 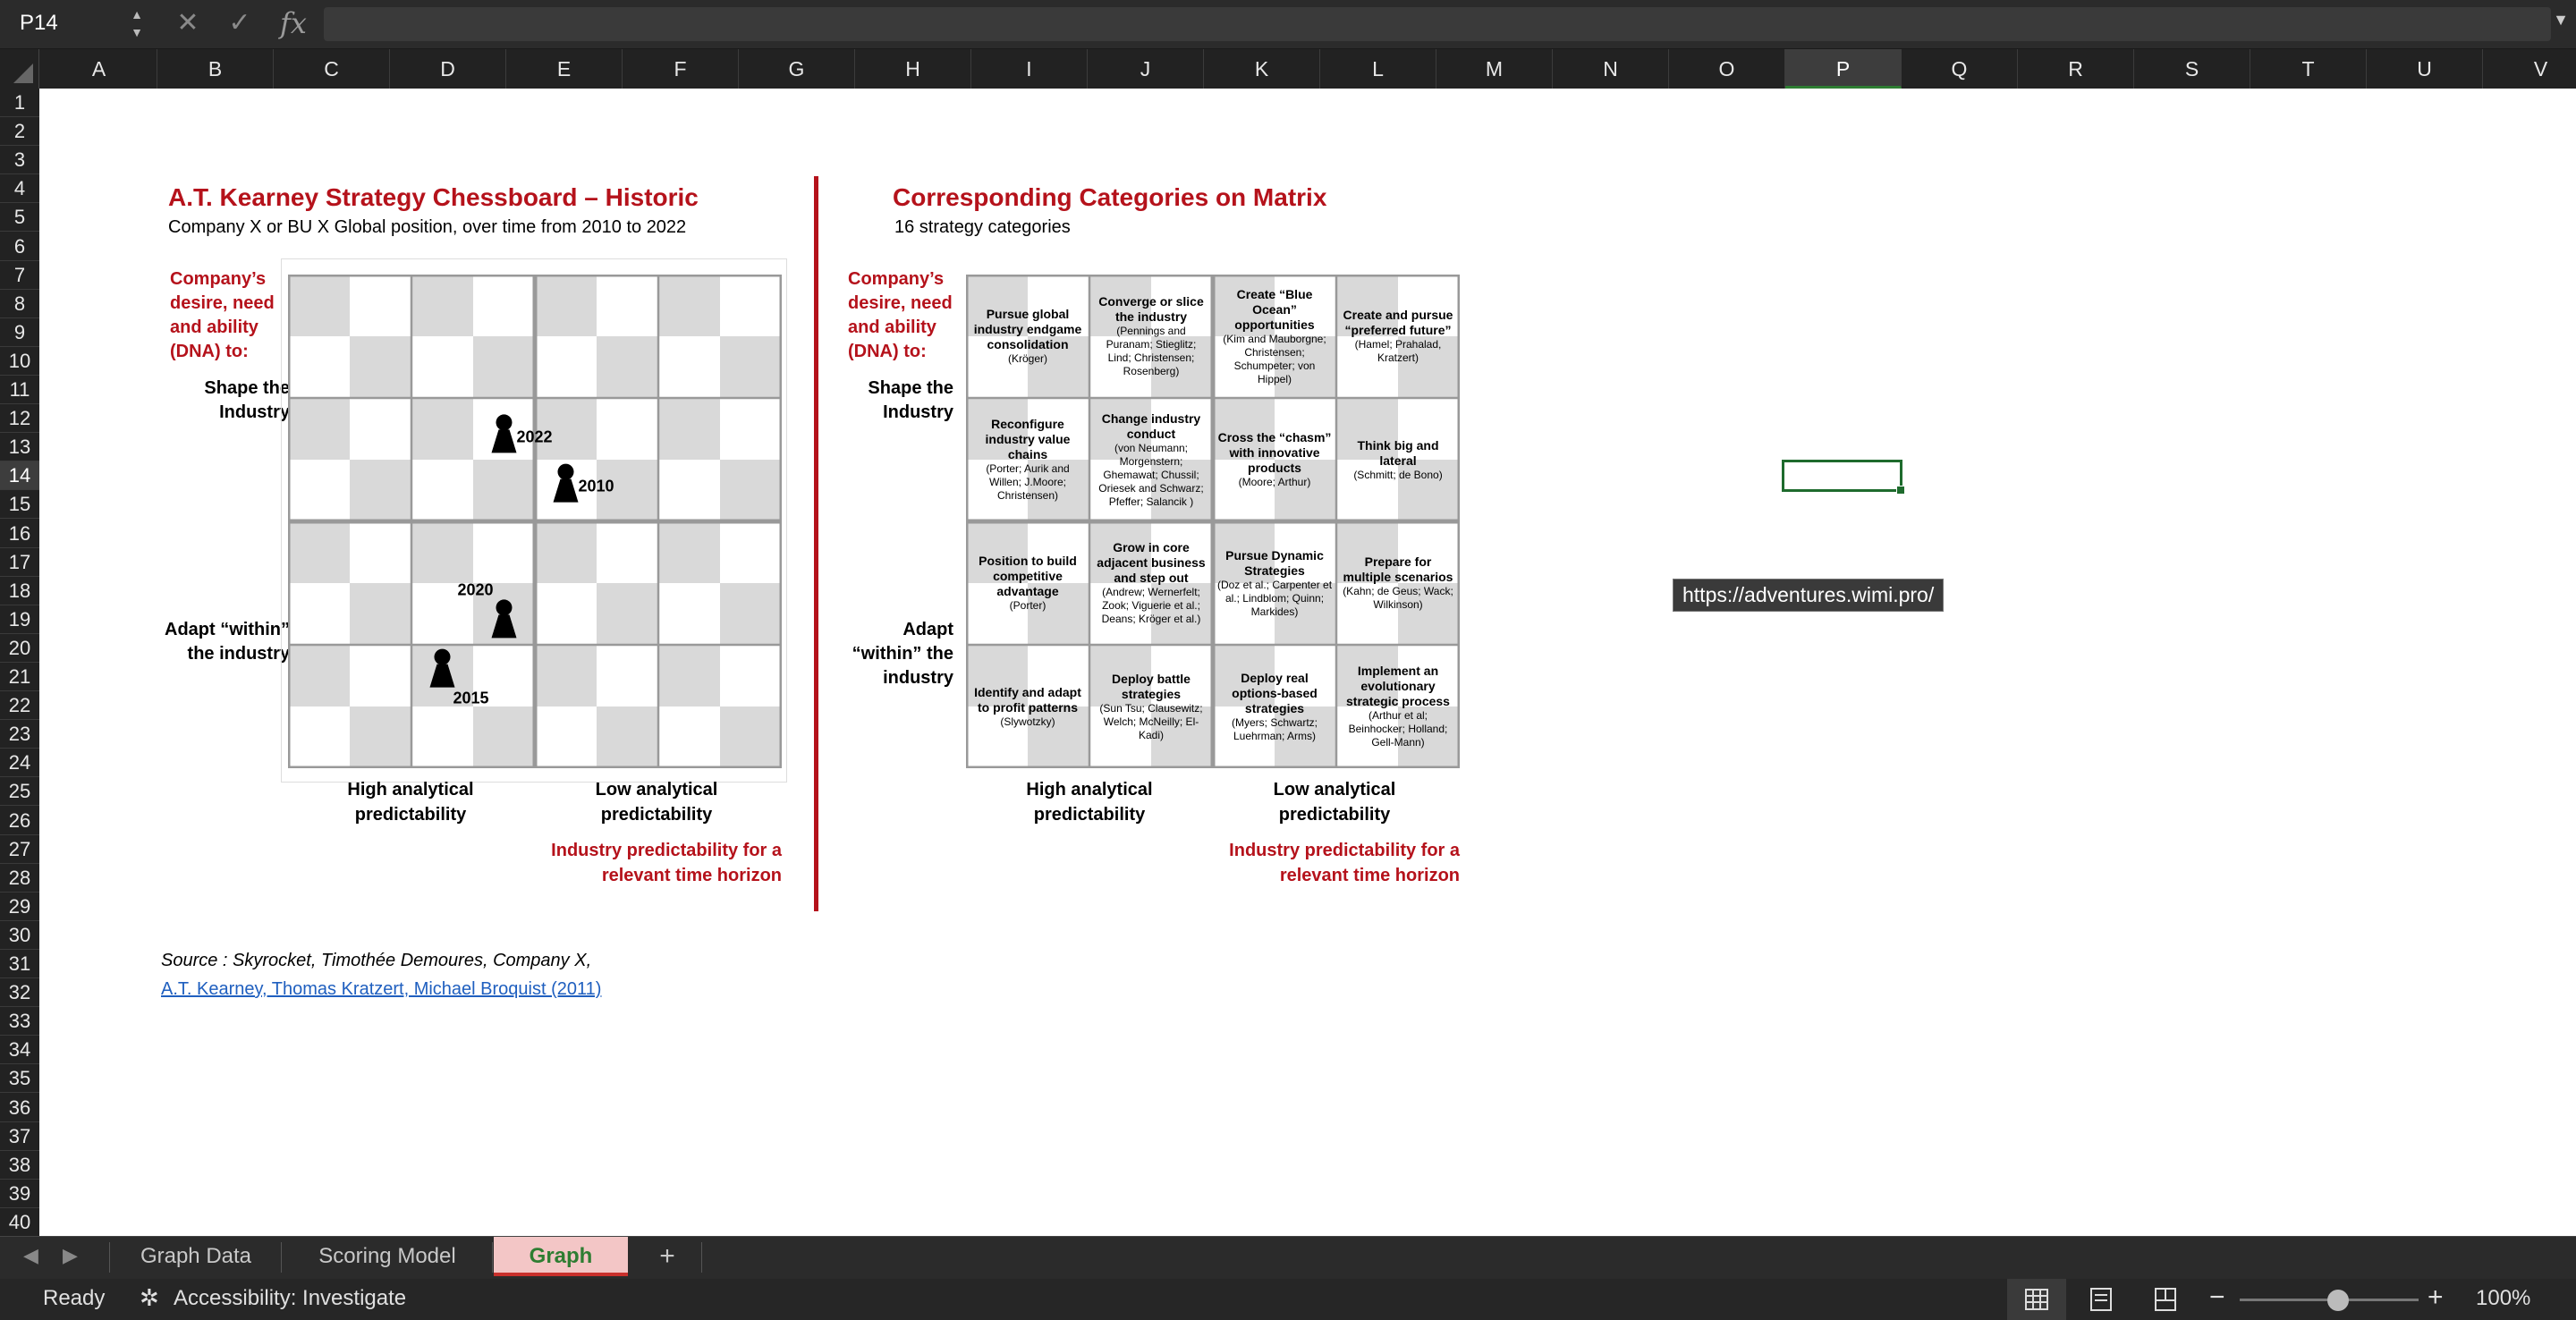 I want to click on column-header-B: B, so click(x=215, y=69).